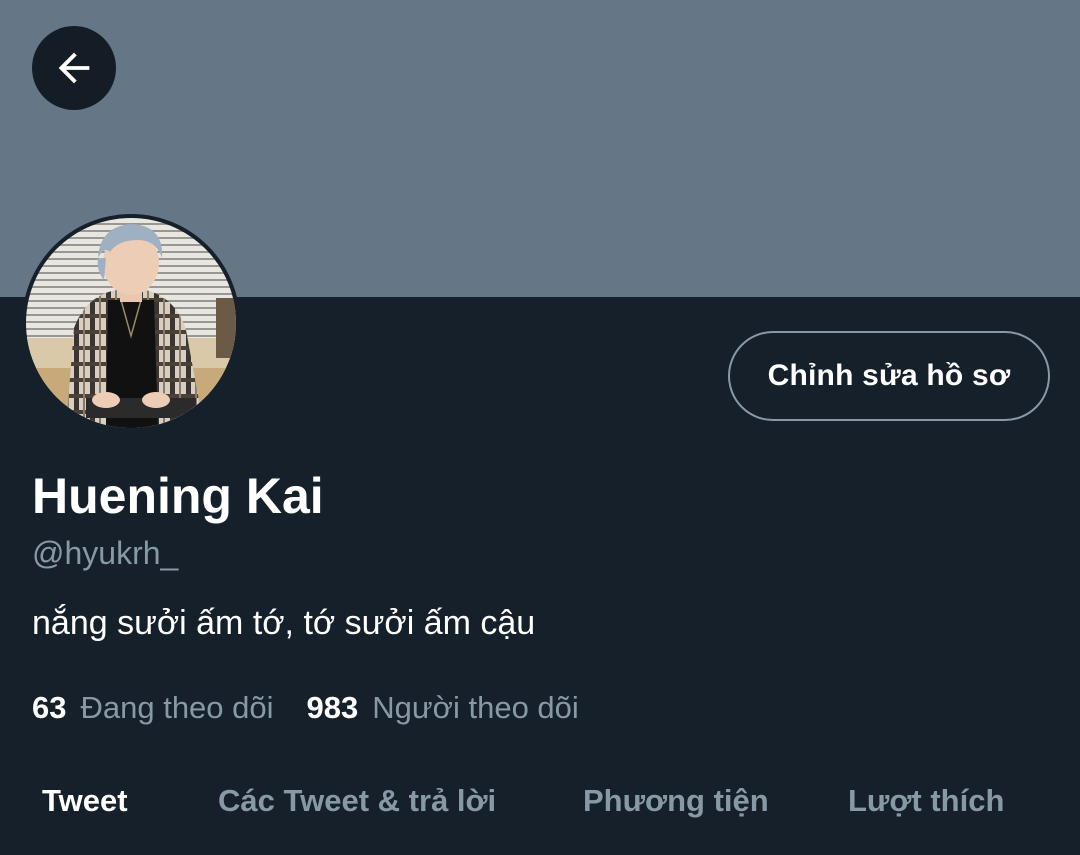 This screenshot has width=1080, height=855. I want to click on display-name: Huening Kai, so click(178, 496).